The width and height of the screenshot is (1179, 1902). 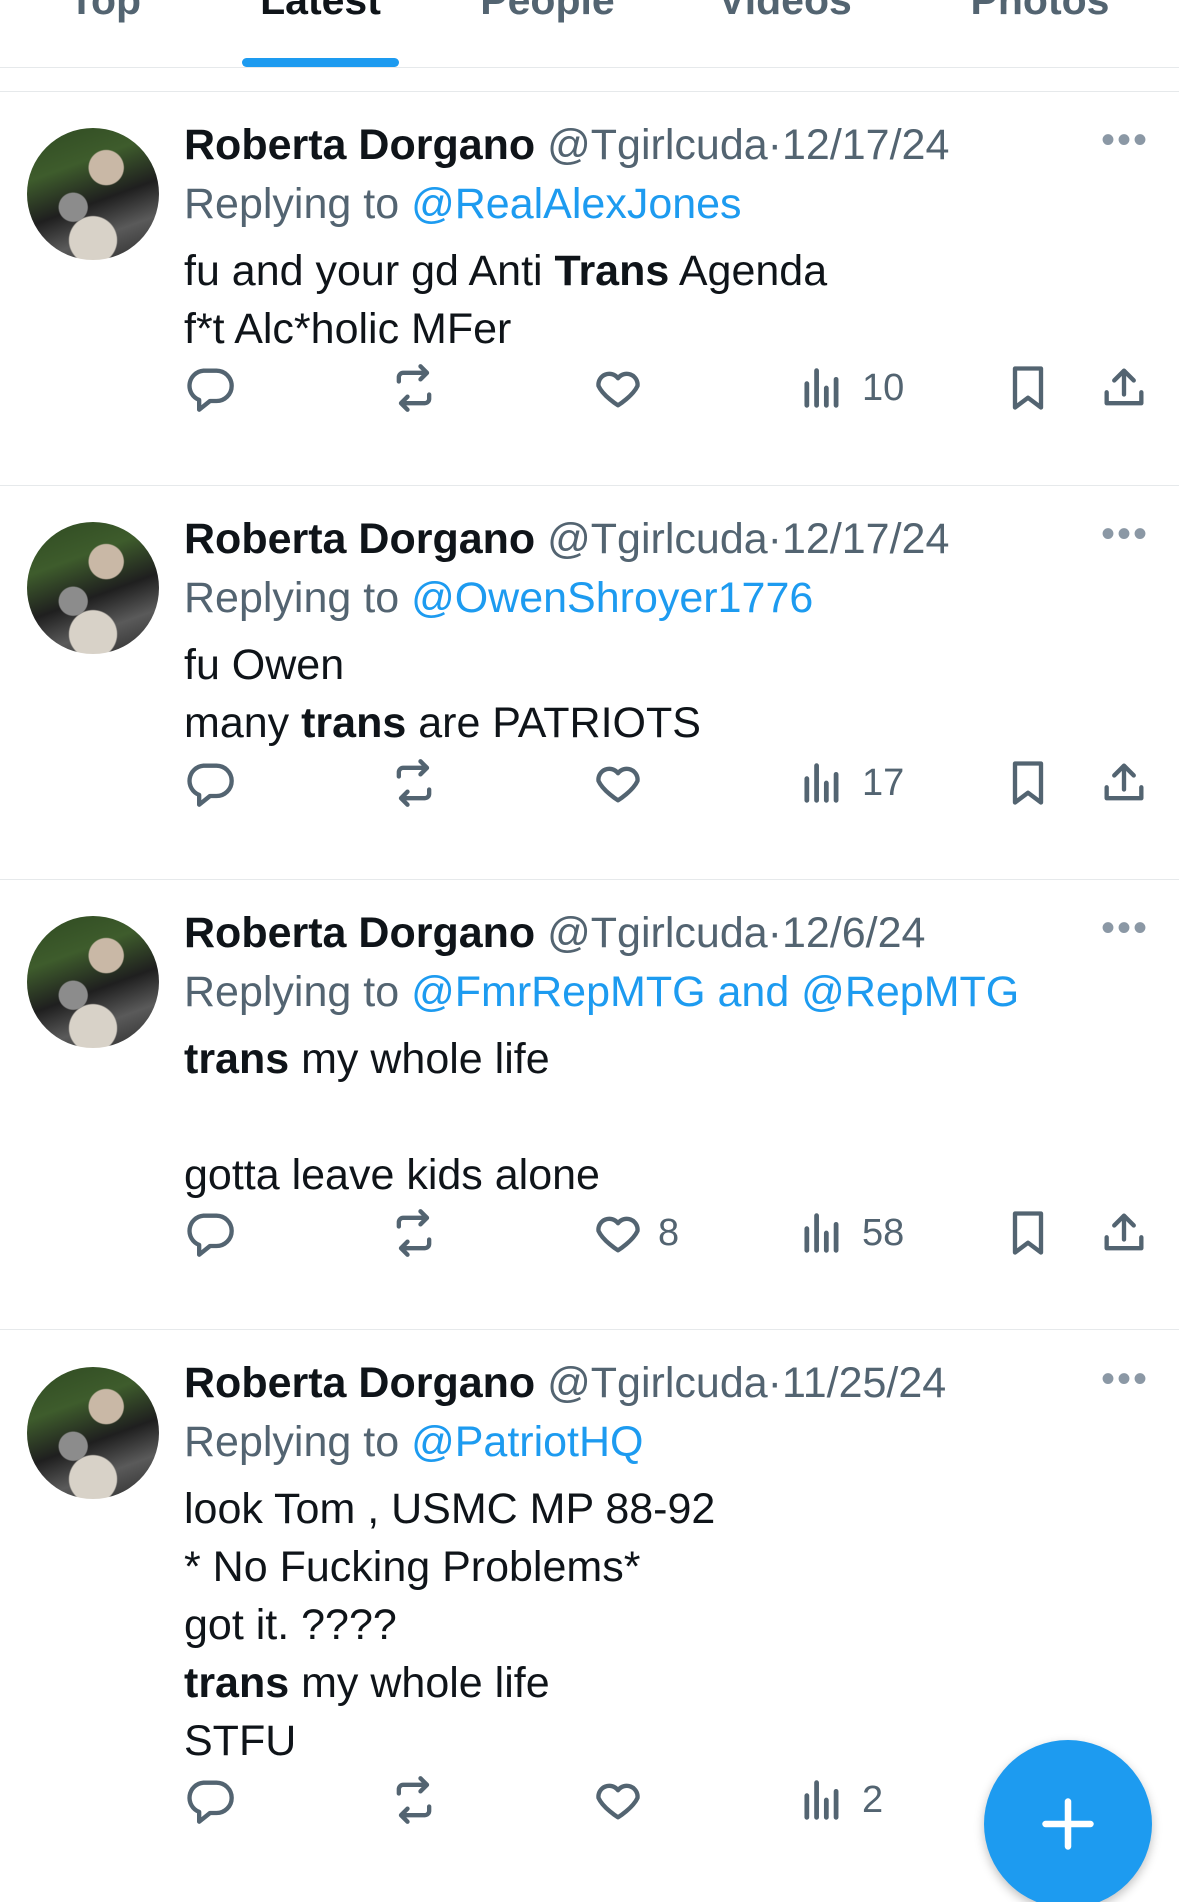 I want to click on tab-people: People, so click(x=547, y=15).